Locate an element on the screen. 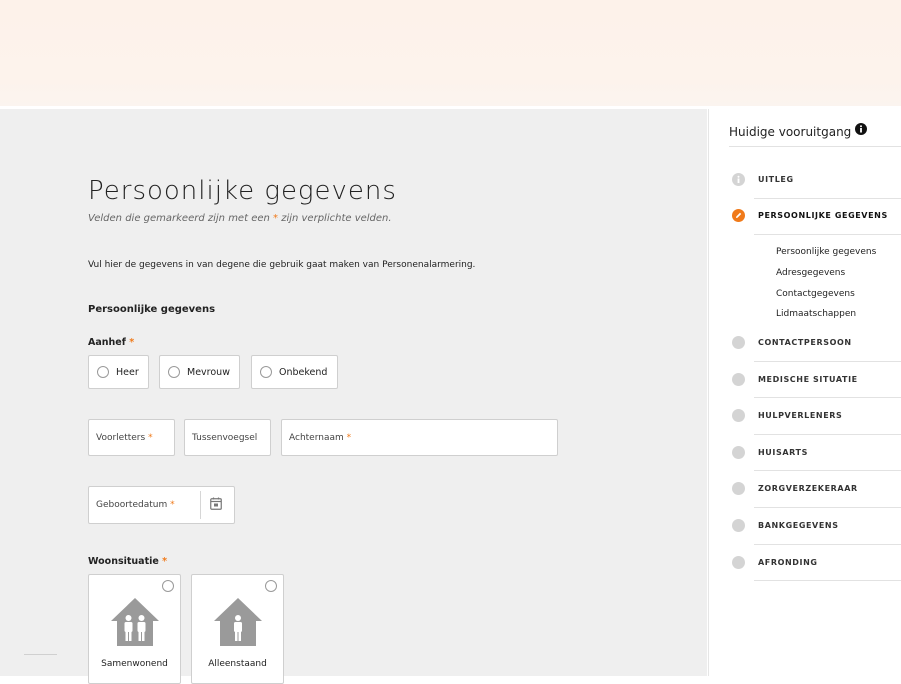  progress-step-hulpverleners: HULPVERLENERS is located at coordinates (800, 415).